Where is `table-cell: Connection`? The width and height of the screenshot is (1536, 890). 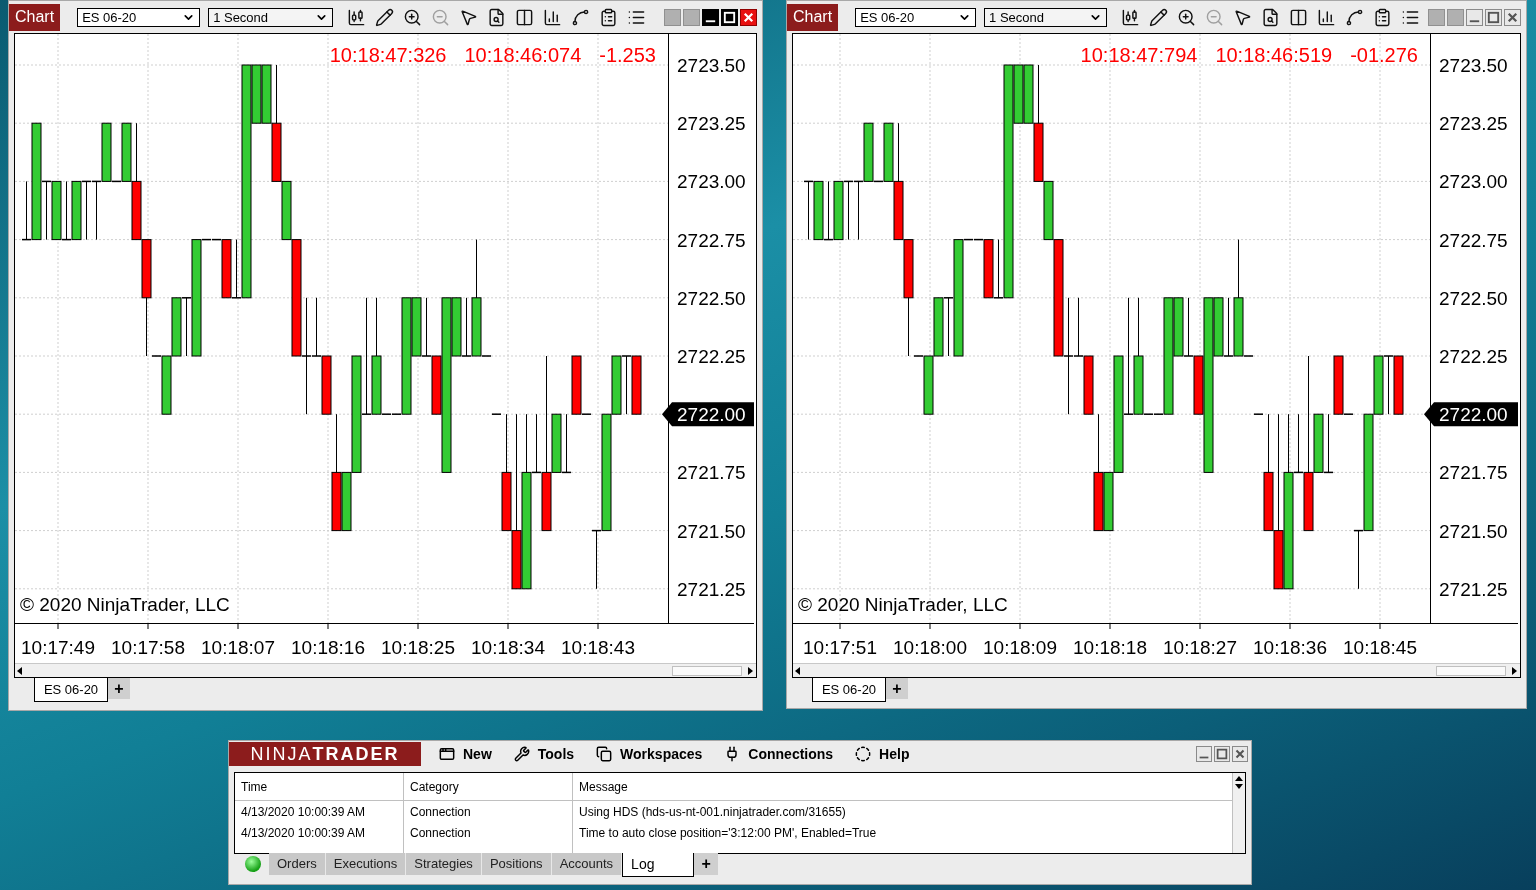 table-cell: Connection is located at coordinates (488, 811).